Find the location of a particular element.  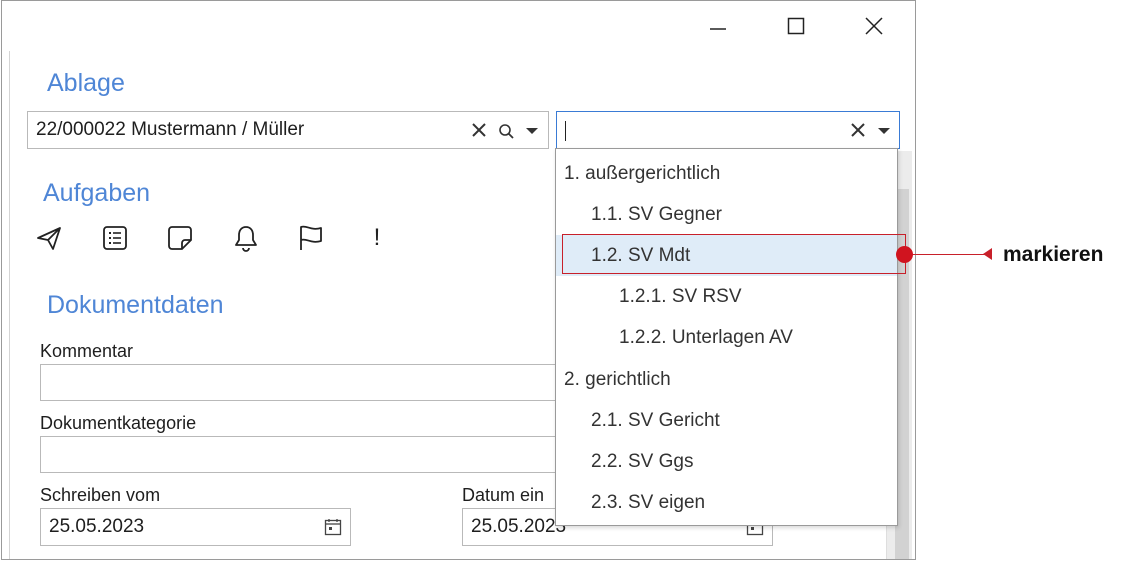

close-icon is located at coordinates (874, 26).